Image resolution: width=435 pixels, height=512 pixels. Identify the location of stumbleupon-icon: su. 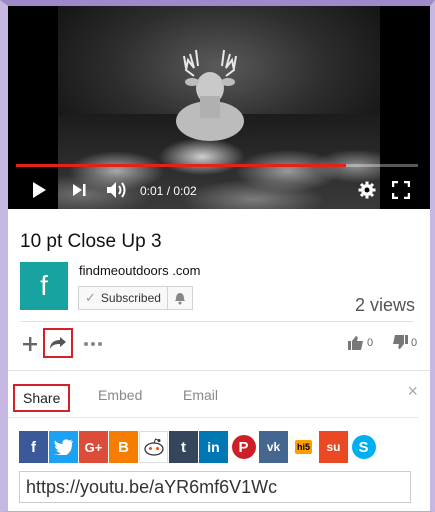
(333, 447).